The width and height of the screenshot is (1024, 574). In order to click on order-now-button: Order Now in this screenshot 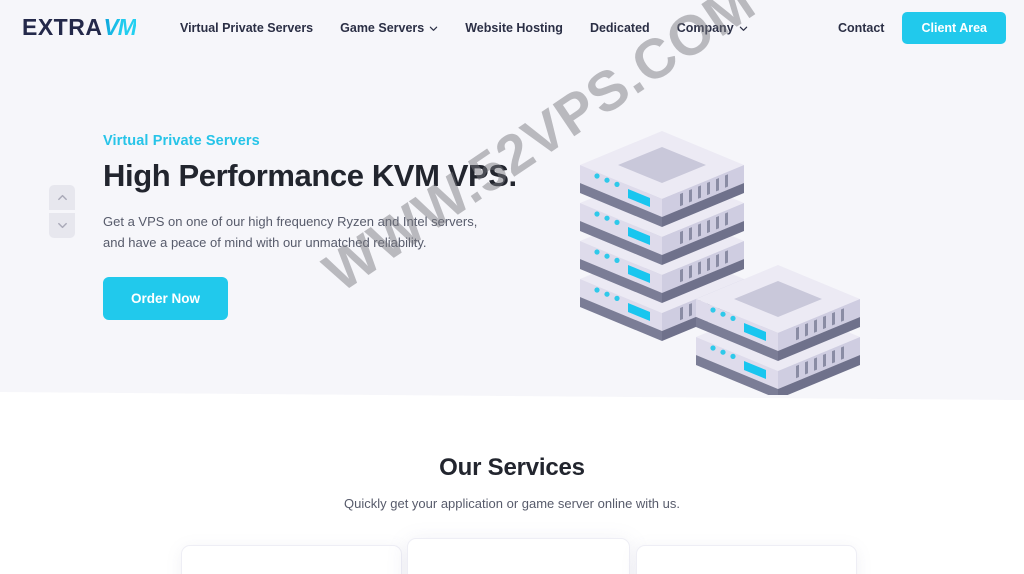, I will do `click(166, 298)`.